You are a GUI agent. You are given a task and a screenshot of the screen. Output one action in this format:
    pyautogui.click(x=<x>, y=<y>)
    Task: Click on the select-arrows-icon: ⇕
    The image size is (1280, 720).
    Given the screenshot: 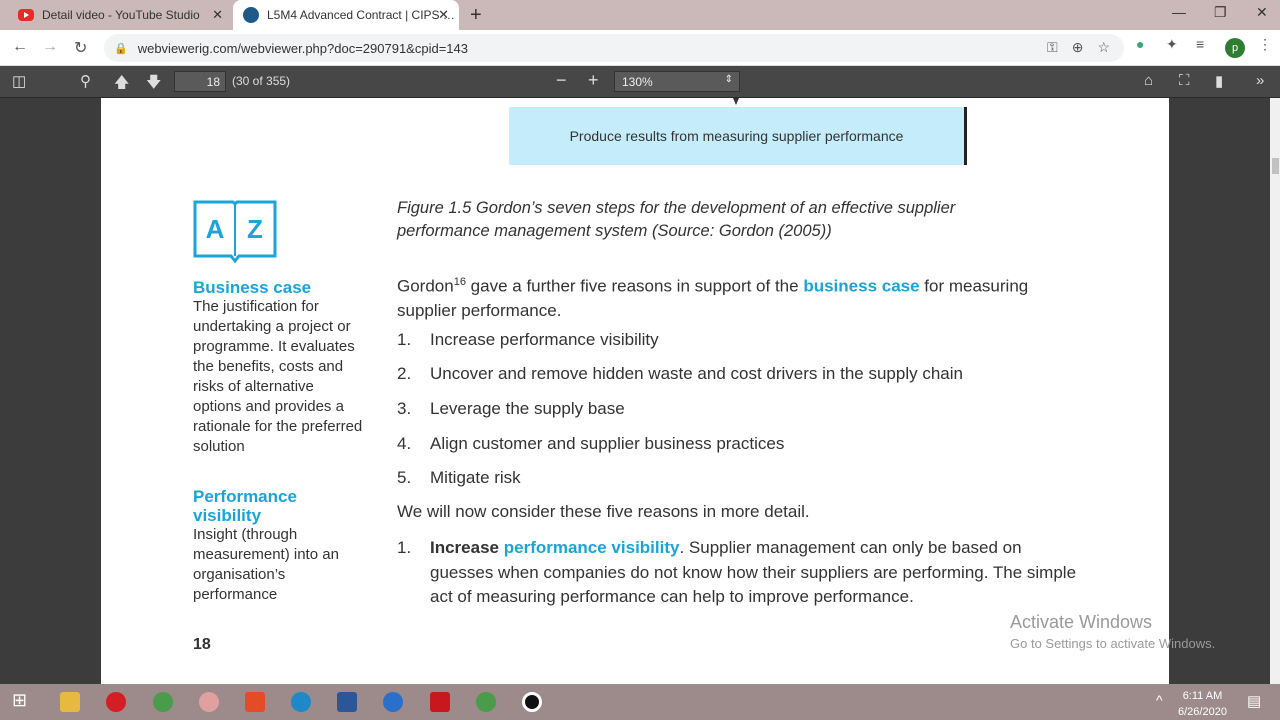 What is the action you would take?
    pyautogui.click(x=728, y=79)
    